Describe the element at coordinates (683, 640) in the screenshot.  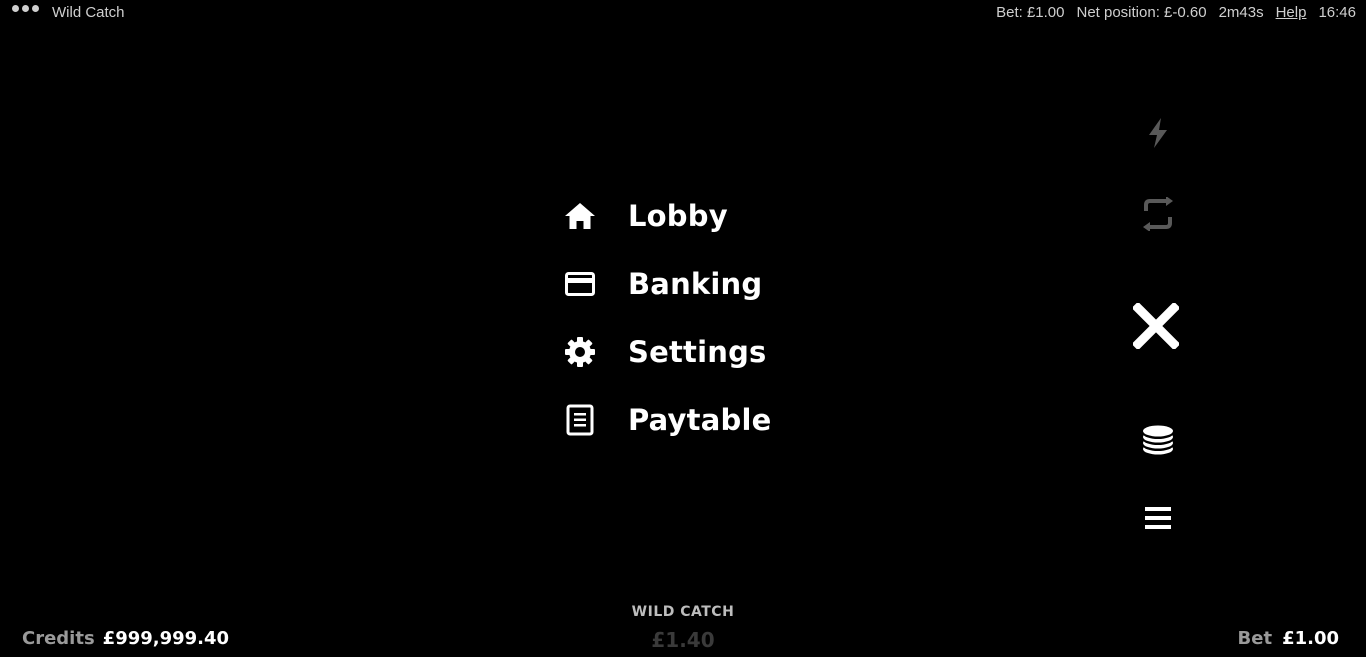
I see `win-amount: £1.40` at that location.